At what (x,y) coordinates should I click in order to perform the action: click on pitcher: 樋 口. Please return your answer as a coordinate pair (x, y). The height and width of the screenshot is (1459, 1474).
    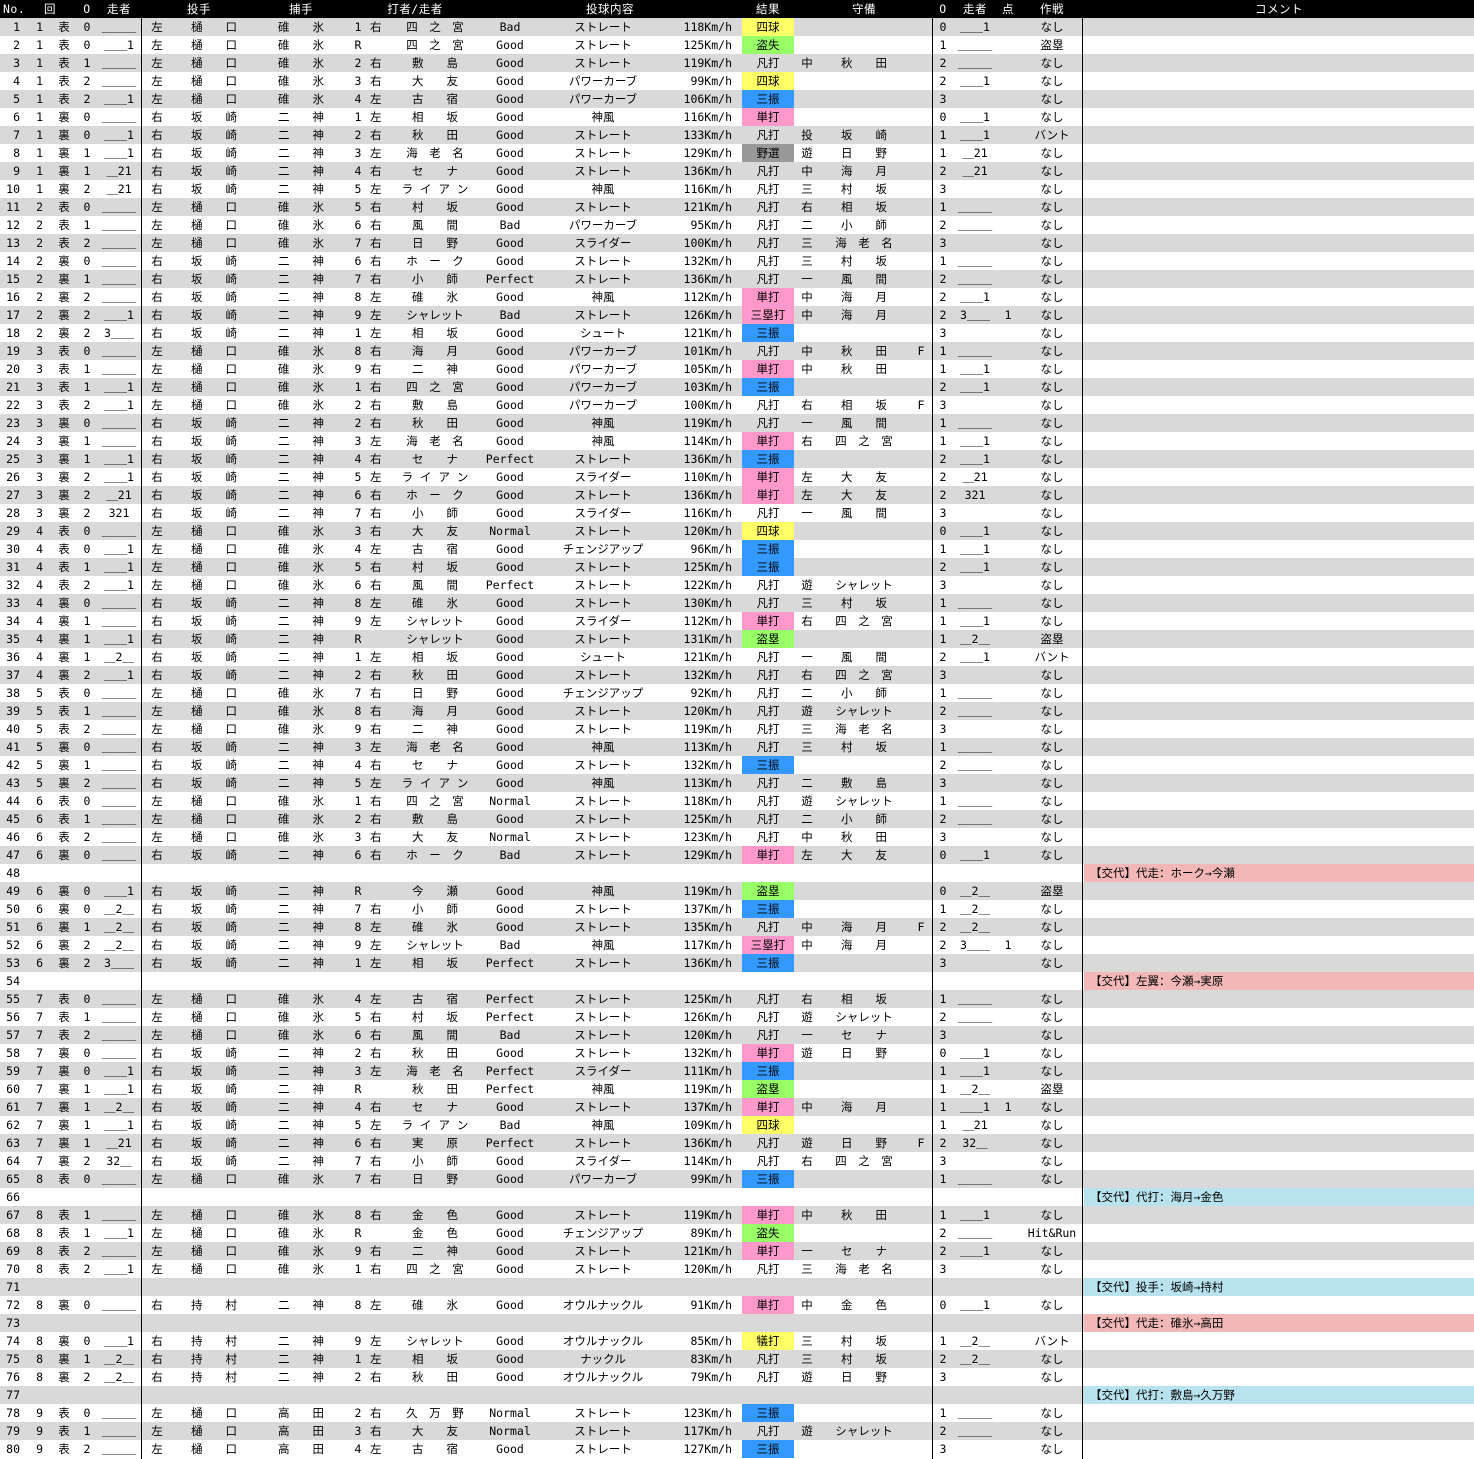
    Looking at the image, I should click on (214, 351).